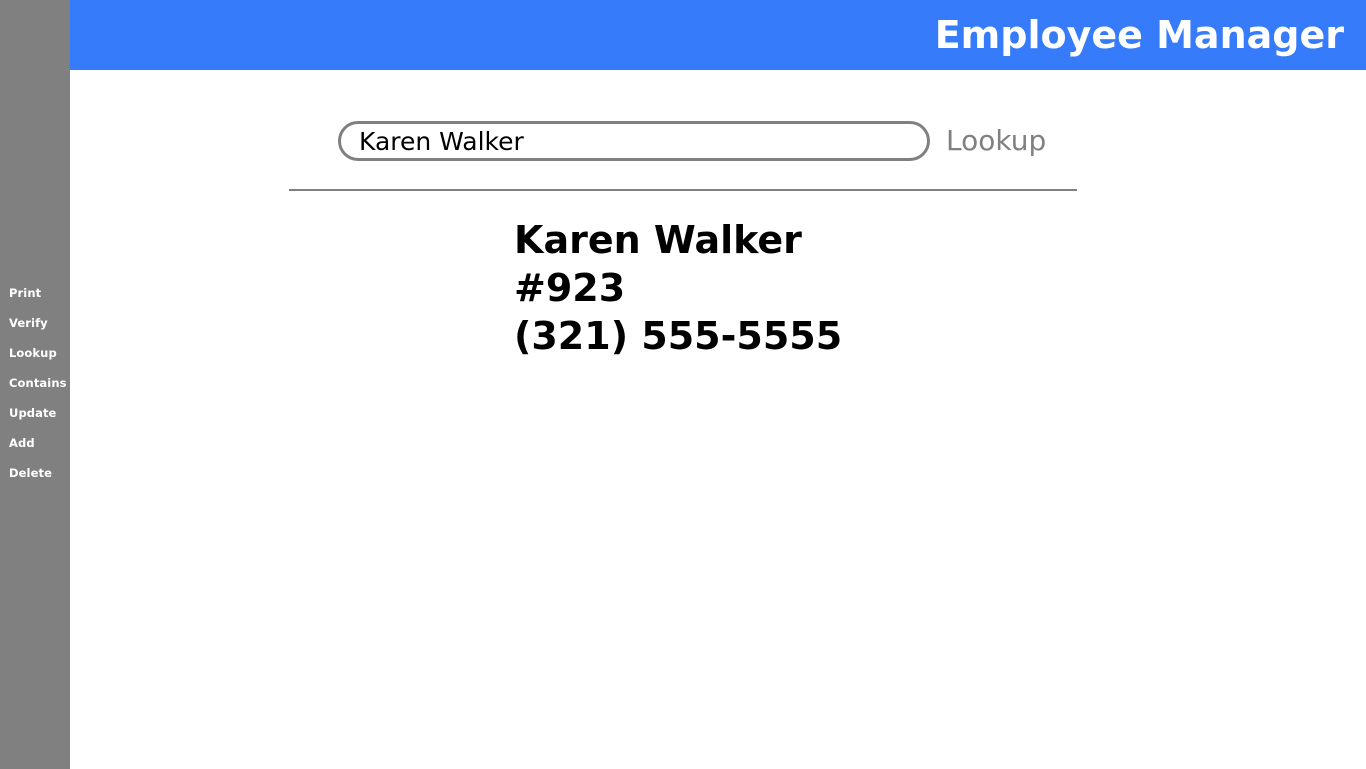 This screenshot has width=1366, height=769. What do you see at coordinates (35, 477) in the screenshot?
I see `sidebar-item-delete: Delete` at bounding box center [35, 477].